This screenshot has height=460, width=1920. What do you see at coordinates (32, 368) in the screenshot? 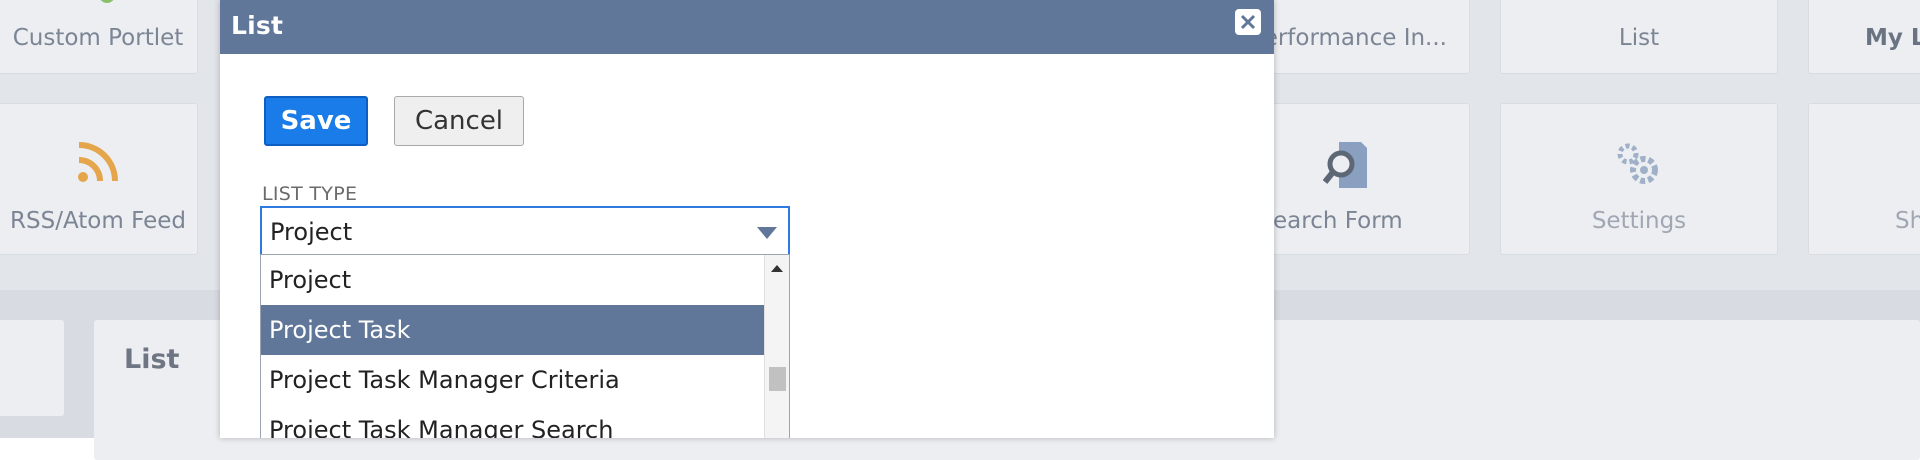
I see `lower-card-left` at bounding box center [32, 368].